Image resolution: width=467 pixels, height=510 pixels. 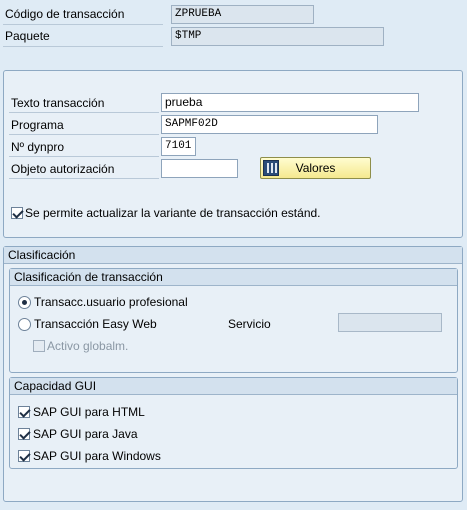 I want to click on radio-professional-user, so click(x=24, y=302).